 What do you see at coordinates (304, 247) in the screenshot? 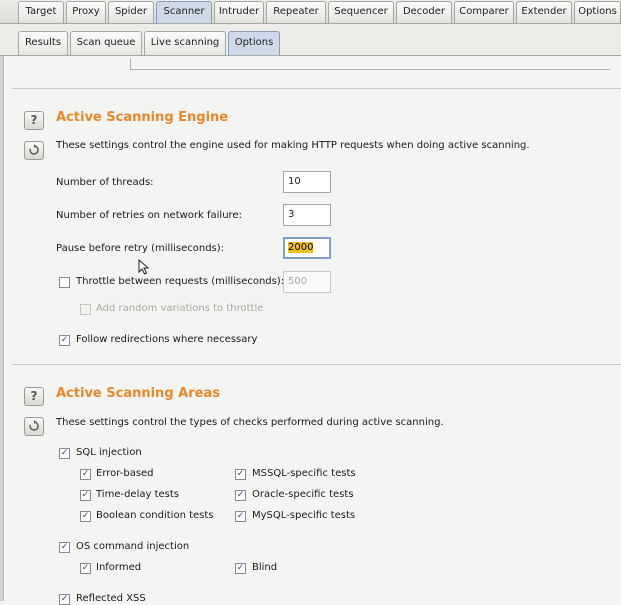
I see `pause-input-text: 000` at bounding box center [304, 247].